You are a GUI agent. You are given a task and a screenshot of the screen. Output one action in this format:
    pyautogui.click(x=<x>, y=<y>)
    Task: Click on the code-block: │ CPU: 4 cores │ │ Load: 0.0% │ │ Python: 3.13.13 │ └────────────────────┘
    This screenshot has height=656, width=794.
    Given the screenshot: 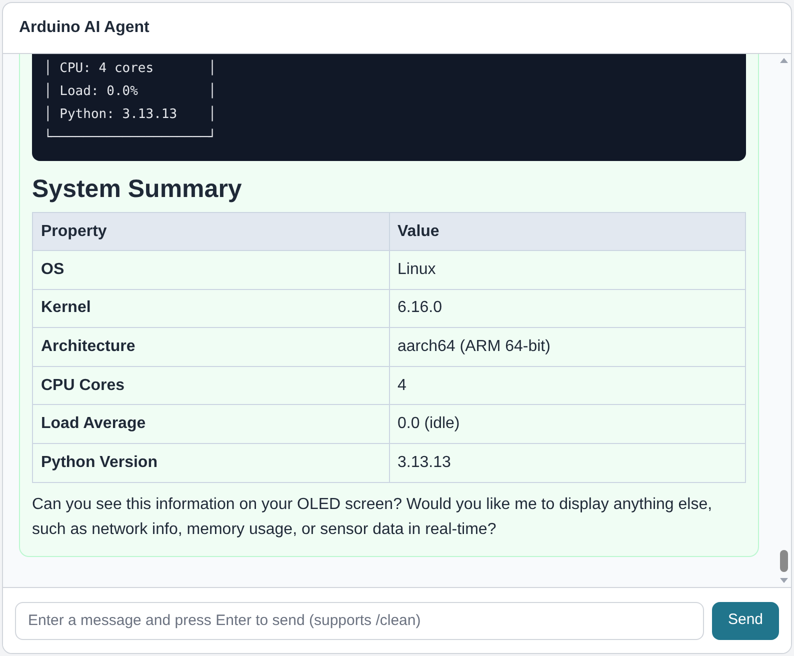 What is the action you would take?
    pyautogui.click(x=389, y=107)
    